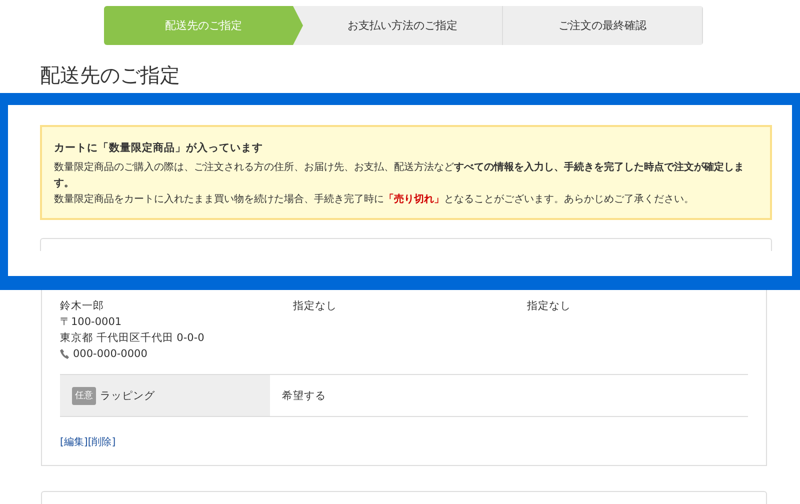 The width and height of the screenshot is (800, 504). Describe the element at coordinates (82, 306) in the screenshot. I see `recipient-name: 鈴木一郎` at that location.